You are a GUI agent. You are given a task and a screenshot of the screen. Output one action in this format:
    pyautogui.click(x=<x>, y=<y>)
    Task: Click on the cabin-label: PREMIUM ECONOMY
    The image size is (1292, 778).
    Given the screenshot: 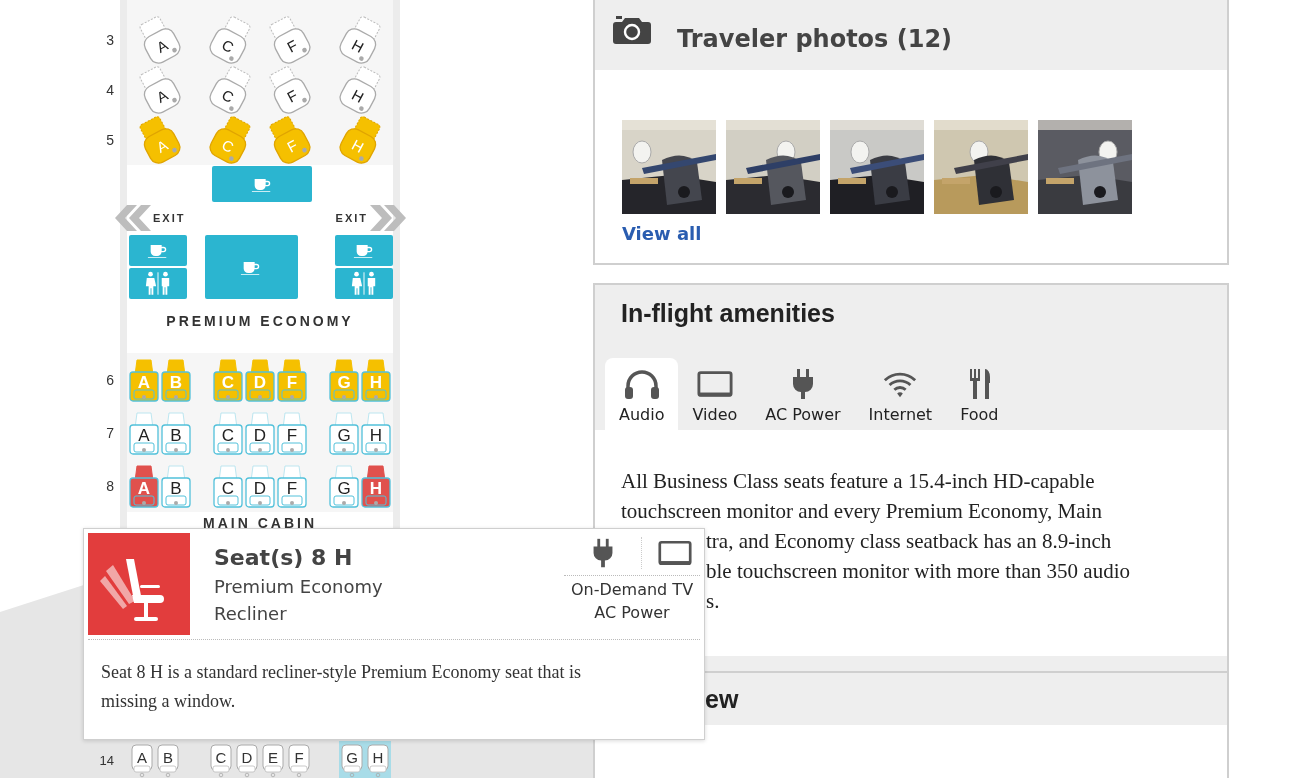 What is the action you would take?
    pyautogui.click(x=260, y=321)
    